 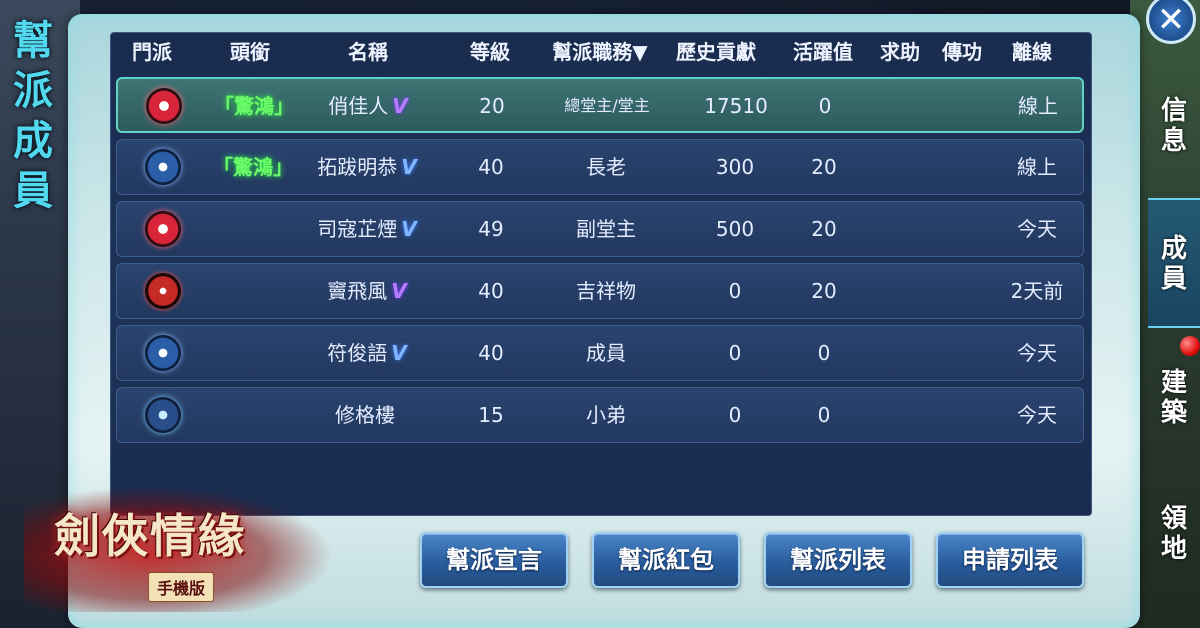 What do you see at coordinates (494, 560) in the screenshot?
I see `guild-declaration-button: 幫派宣言` at bounding box center [494, 560].